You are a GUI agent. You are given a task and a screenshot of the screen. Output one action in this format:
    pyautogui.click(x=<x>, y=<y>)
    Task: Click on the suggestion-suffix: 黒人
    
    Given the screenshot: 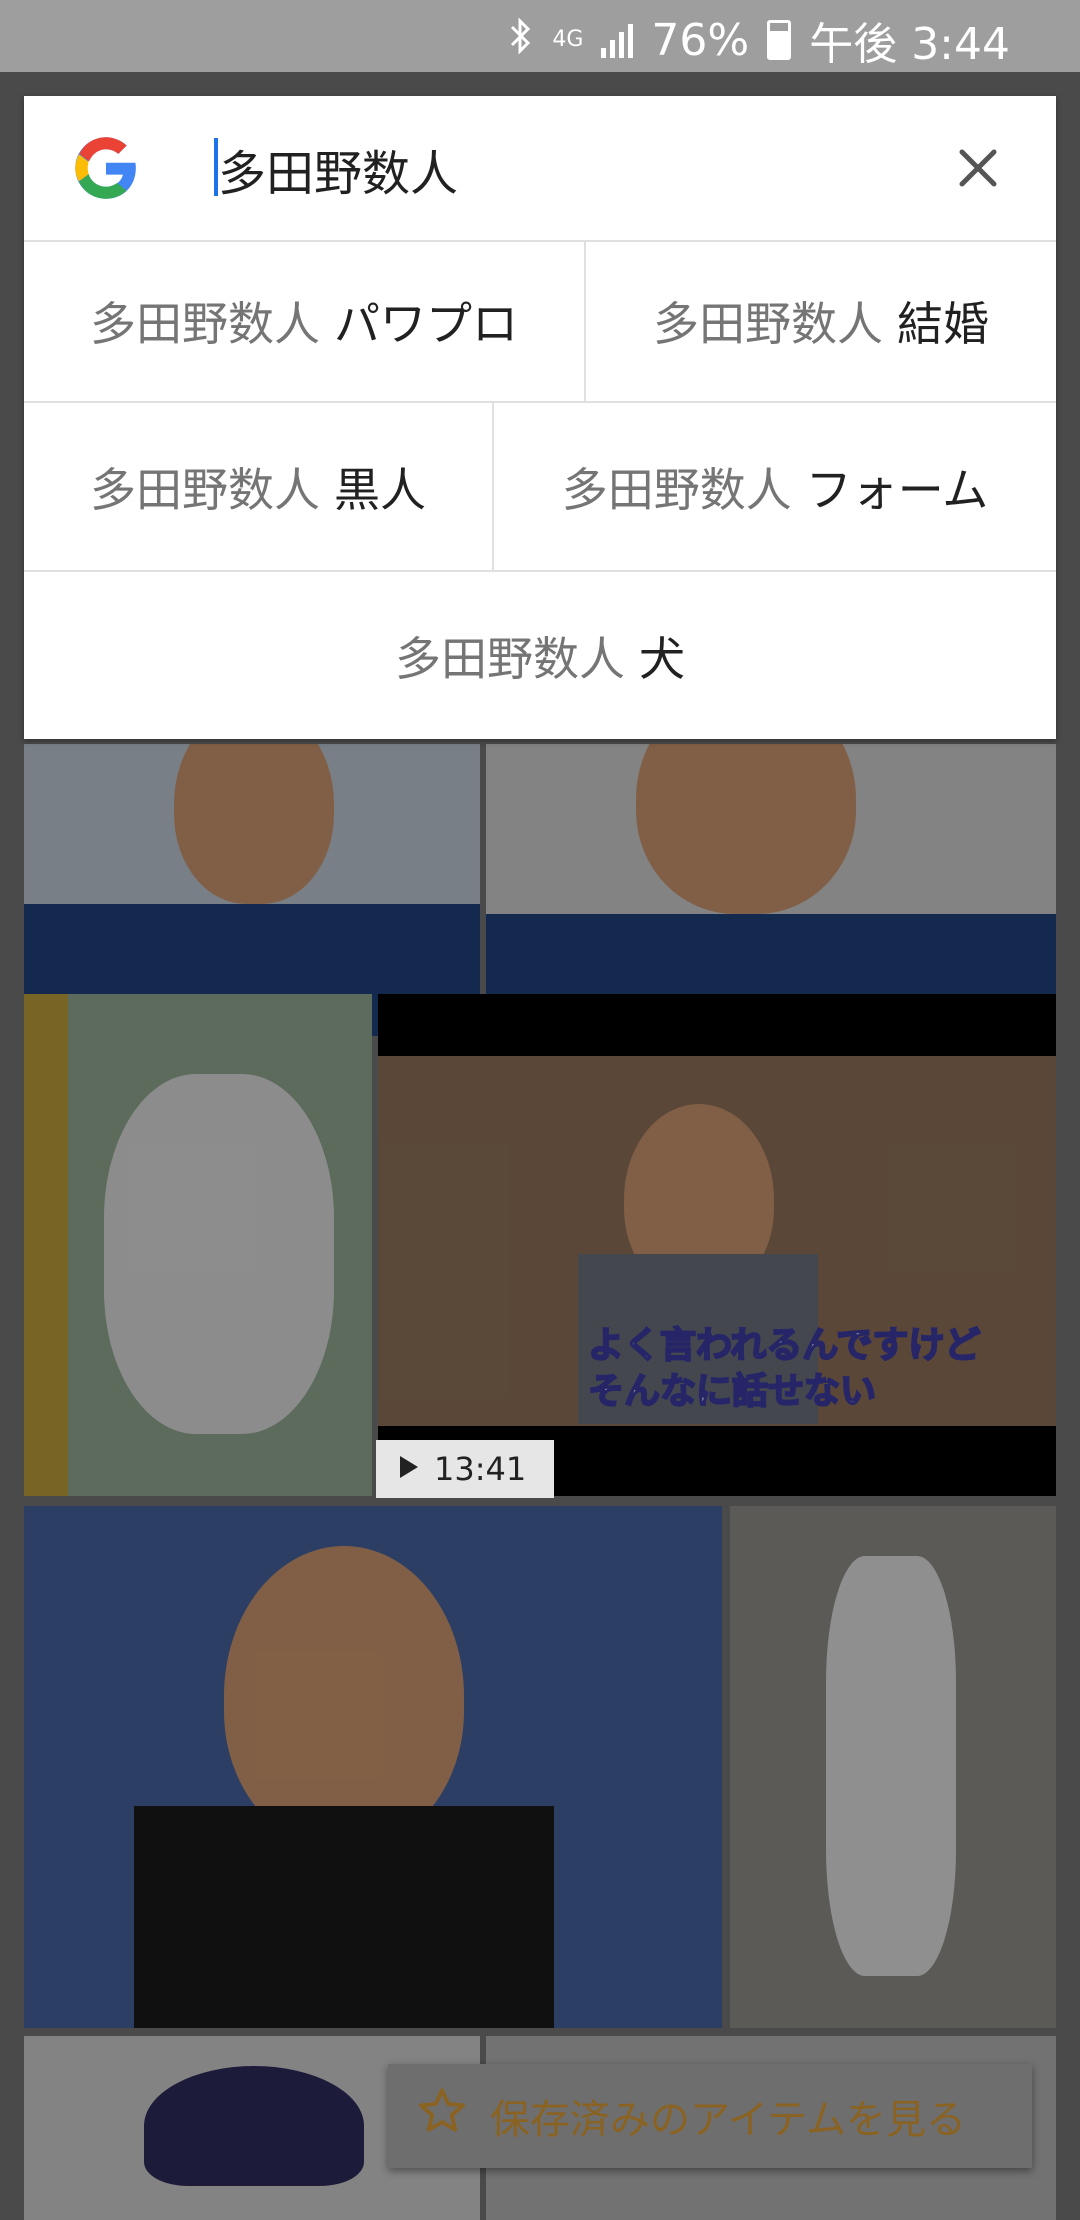 What is the action you would take?
    pyautogui.click(x=380, y=489)
    